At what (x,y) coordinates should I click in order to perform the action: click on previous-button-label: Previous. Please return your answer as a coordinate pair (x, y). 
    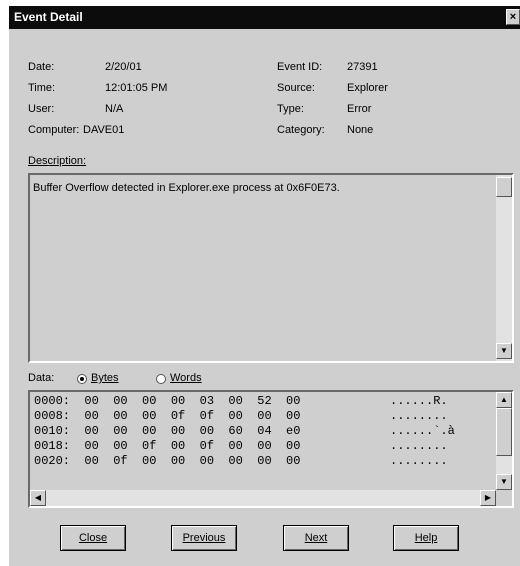
    Looking at the image, I should click on (204, 538).